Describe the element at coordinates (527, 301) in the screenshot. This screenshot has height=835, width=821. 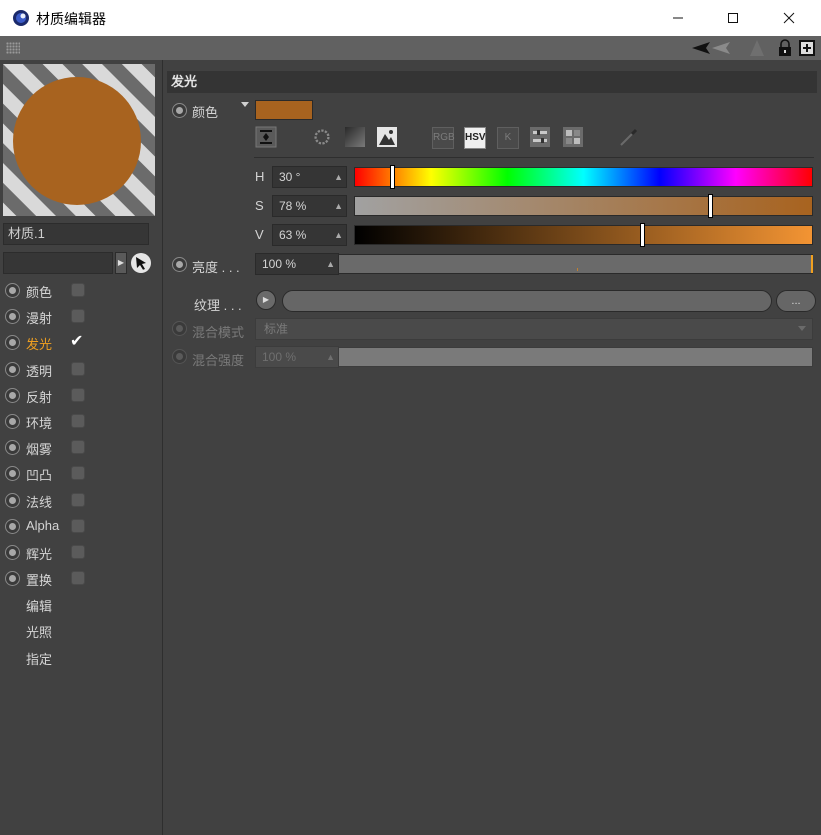
I see `texture-field` at that location.